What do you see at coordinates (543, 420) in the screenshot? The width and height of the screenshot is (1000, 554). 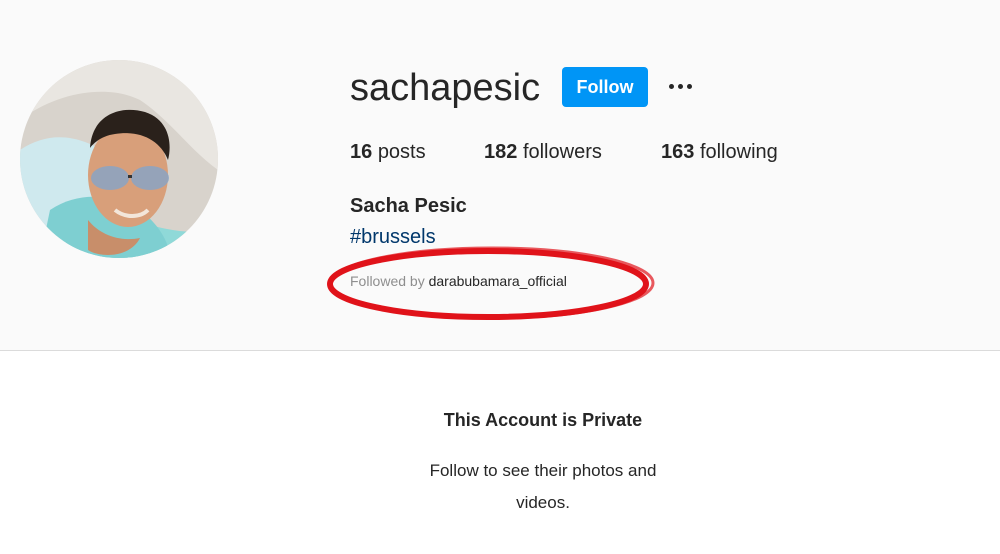 I see `private-account-title: This Account is Private` at bounding box center [543, 420].